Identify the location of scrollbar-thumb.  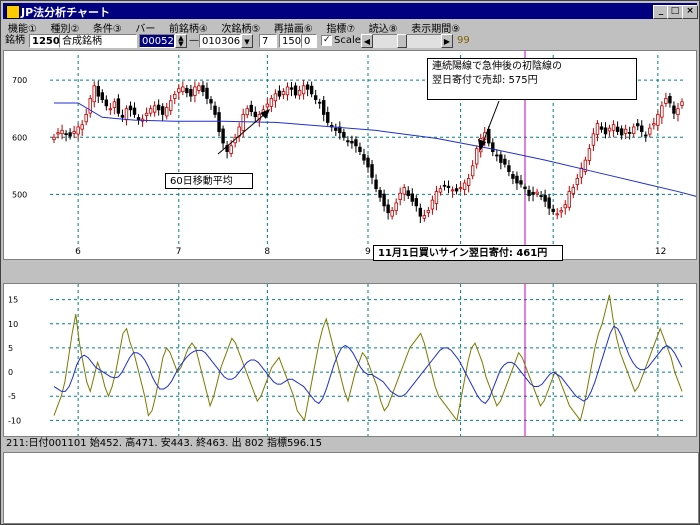
(402, 41).